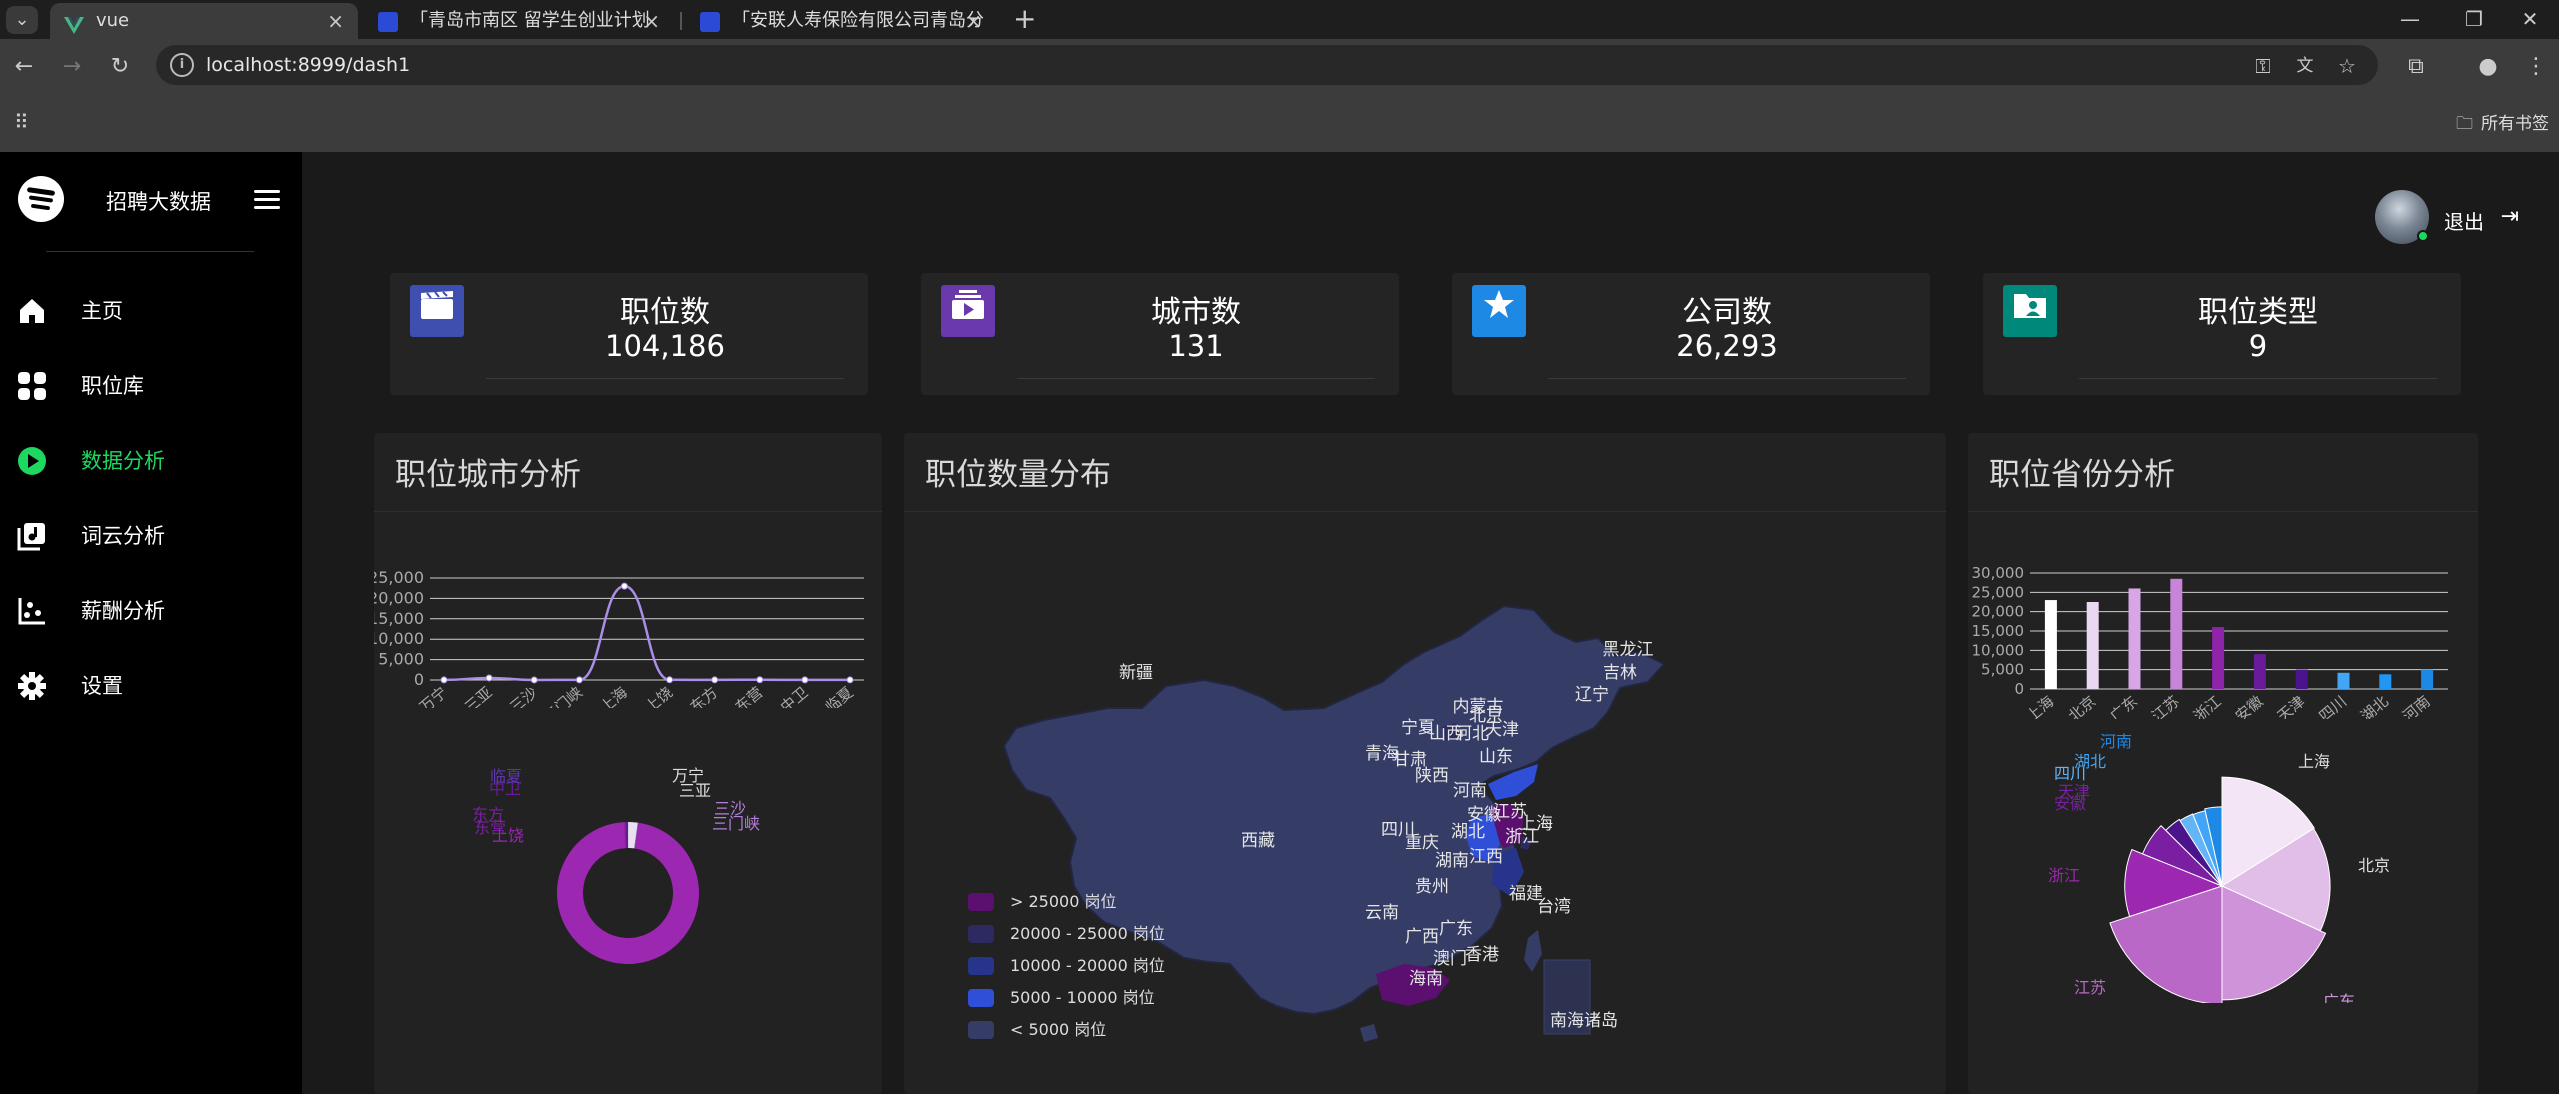 The height and width of the screenshot is (1094, 2559). I want to click on map-region-label: 黑龙江, so click(1628, 650).